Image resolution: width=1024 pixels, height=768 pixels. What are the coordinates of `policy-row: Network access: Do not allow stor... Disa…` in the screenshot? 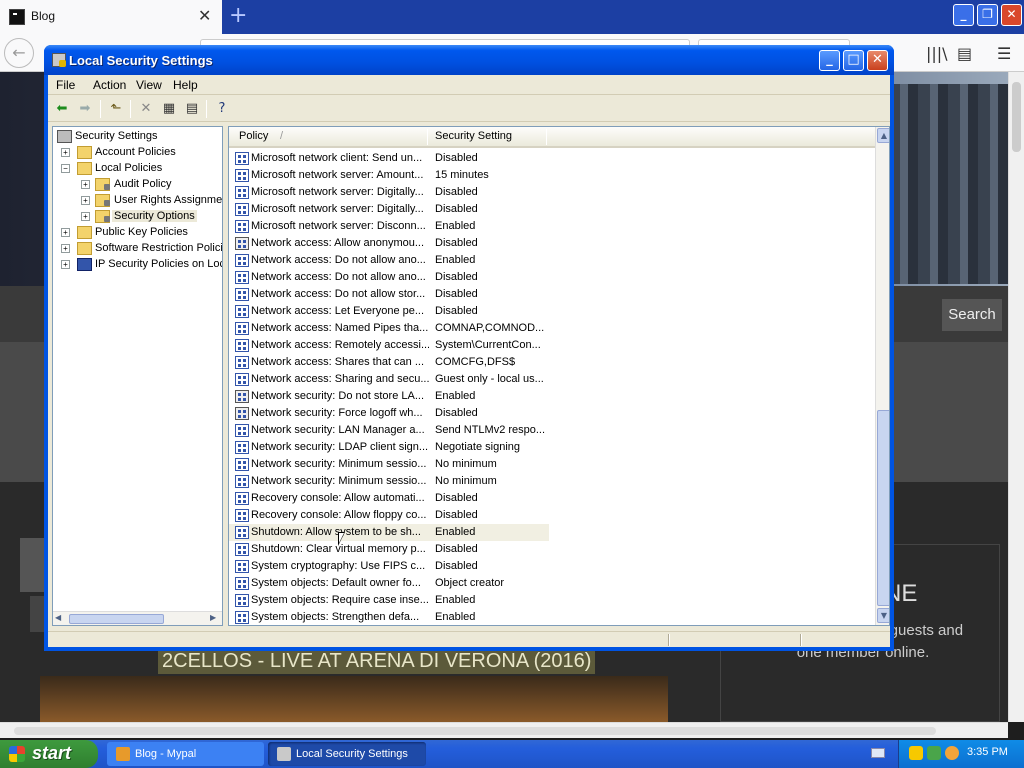 It's located at (552, 294).